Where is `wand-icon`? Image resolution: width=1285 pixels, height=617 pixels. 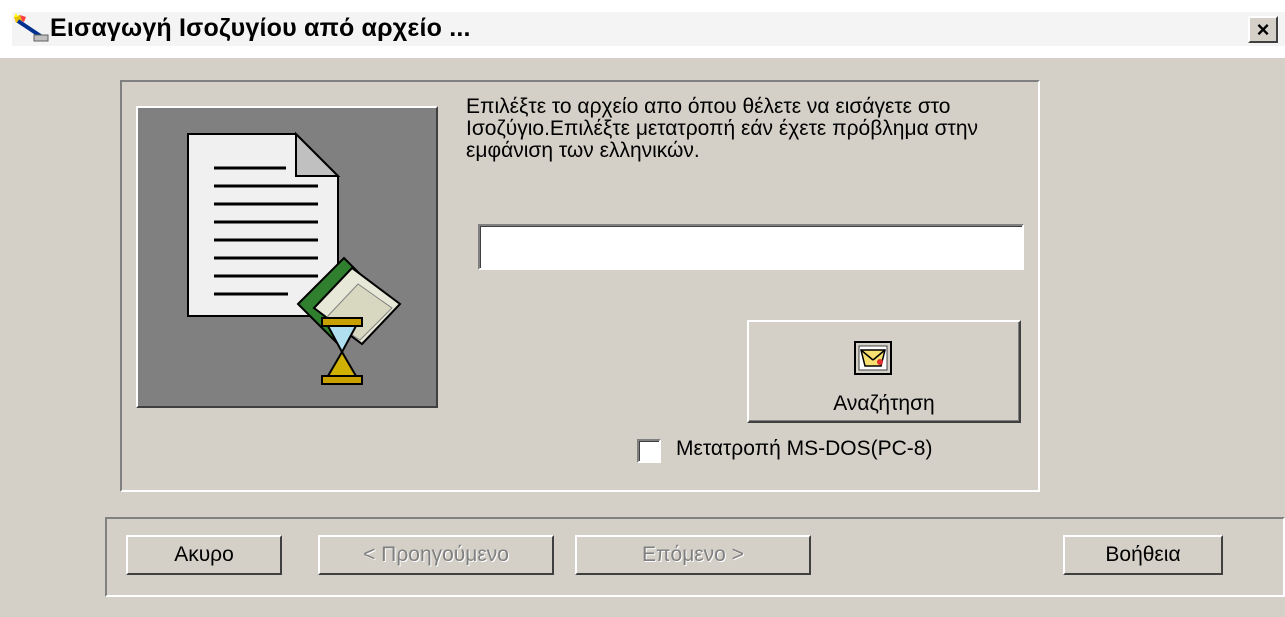
wand-icon is located at coordinates (31, 29).